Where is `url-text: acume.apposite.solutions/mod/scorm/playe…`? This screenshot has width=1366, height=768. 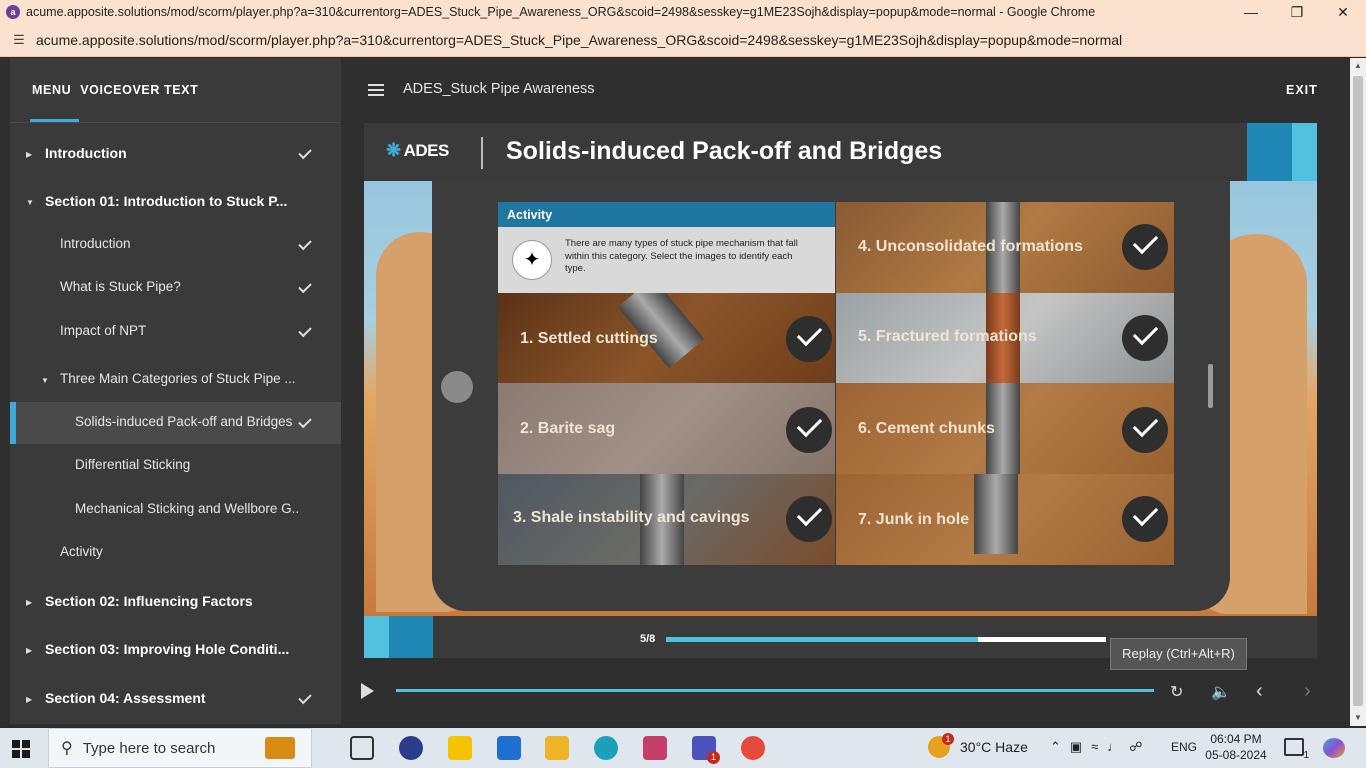
url-text: acume.apposite.solutions/mod/scorm/playe… is located at coordinates (579, 40).